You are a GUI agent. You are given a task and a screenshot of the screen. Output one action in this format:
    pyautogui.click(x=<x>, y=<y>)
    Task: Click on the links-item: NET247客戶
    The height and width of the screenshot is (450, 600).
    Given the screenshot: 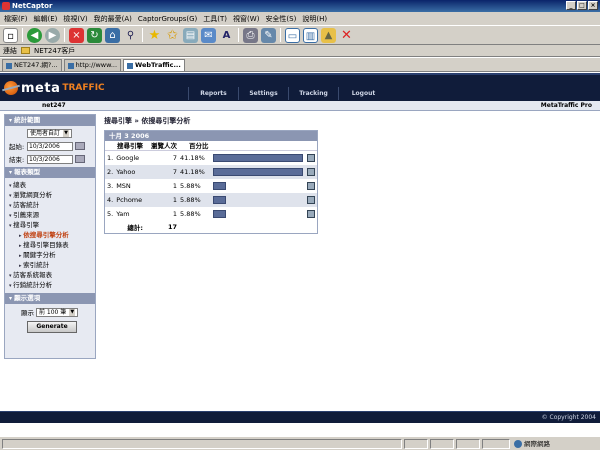 What is the action you would take?
    pyautogui.click(x=54, y=51)
    